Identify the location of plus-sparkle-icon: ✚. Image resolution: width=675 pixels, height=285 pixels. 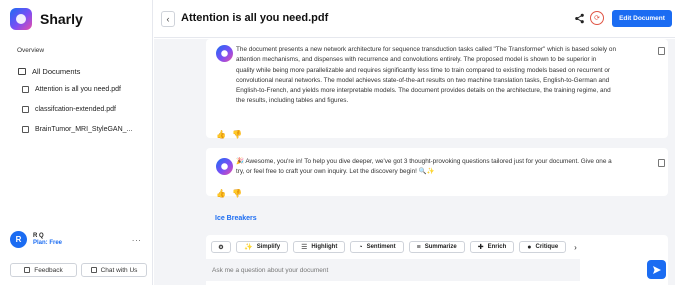
(480, 247).